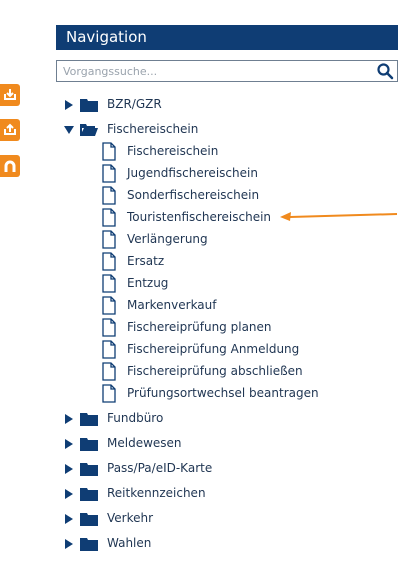 This screenshot has height=566, width=416. Describe the element at coordinates (148, 283) in the screenshot. I see `tree-item-label: Entzug` at that location.